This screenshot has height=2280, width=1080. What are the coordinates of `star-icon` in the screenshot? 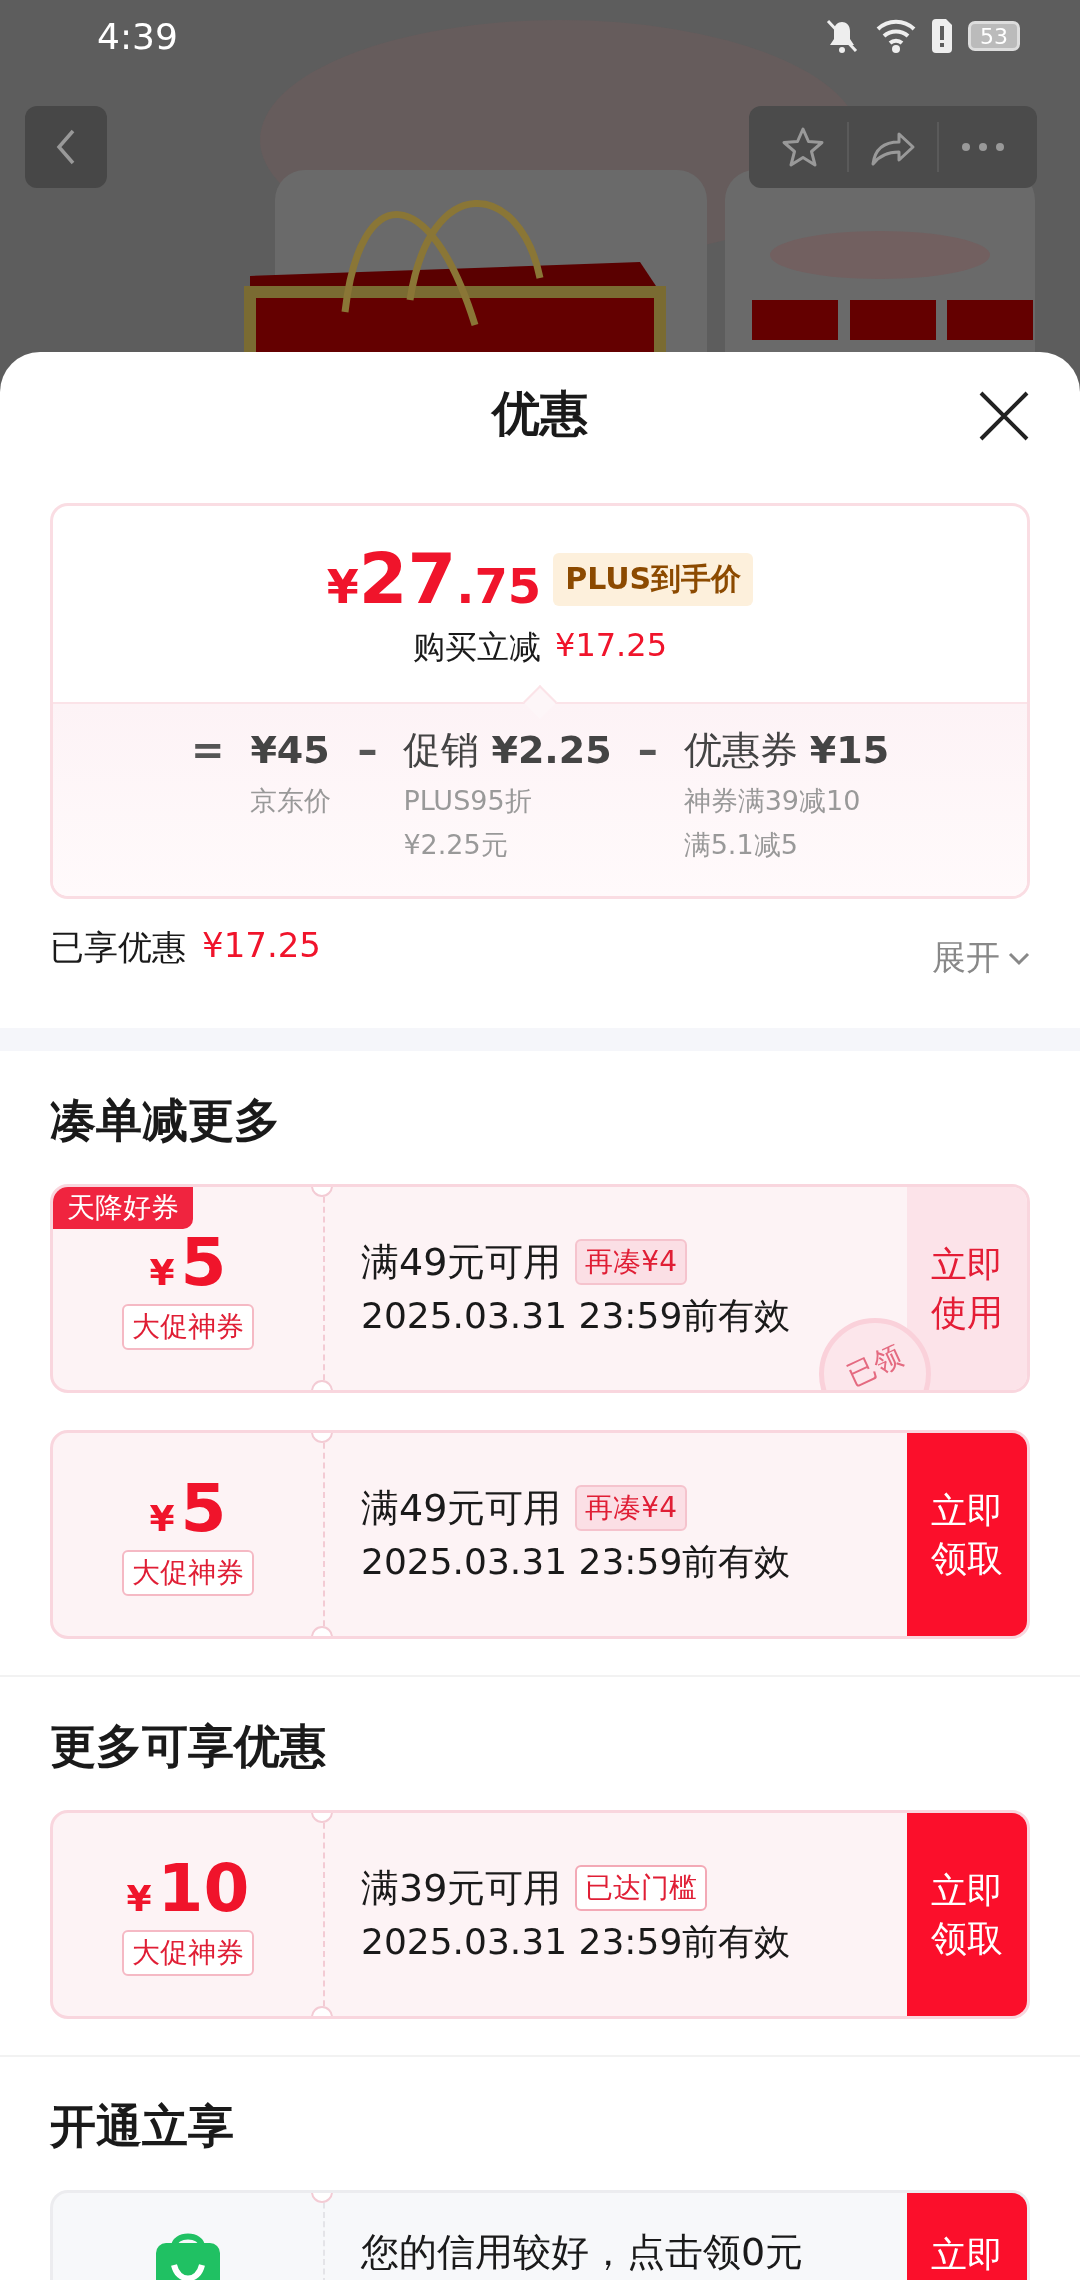 It's located at (803, 147).